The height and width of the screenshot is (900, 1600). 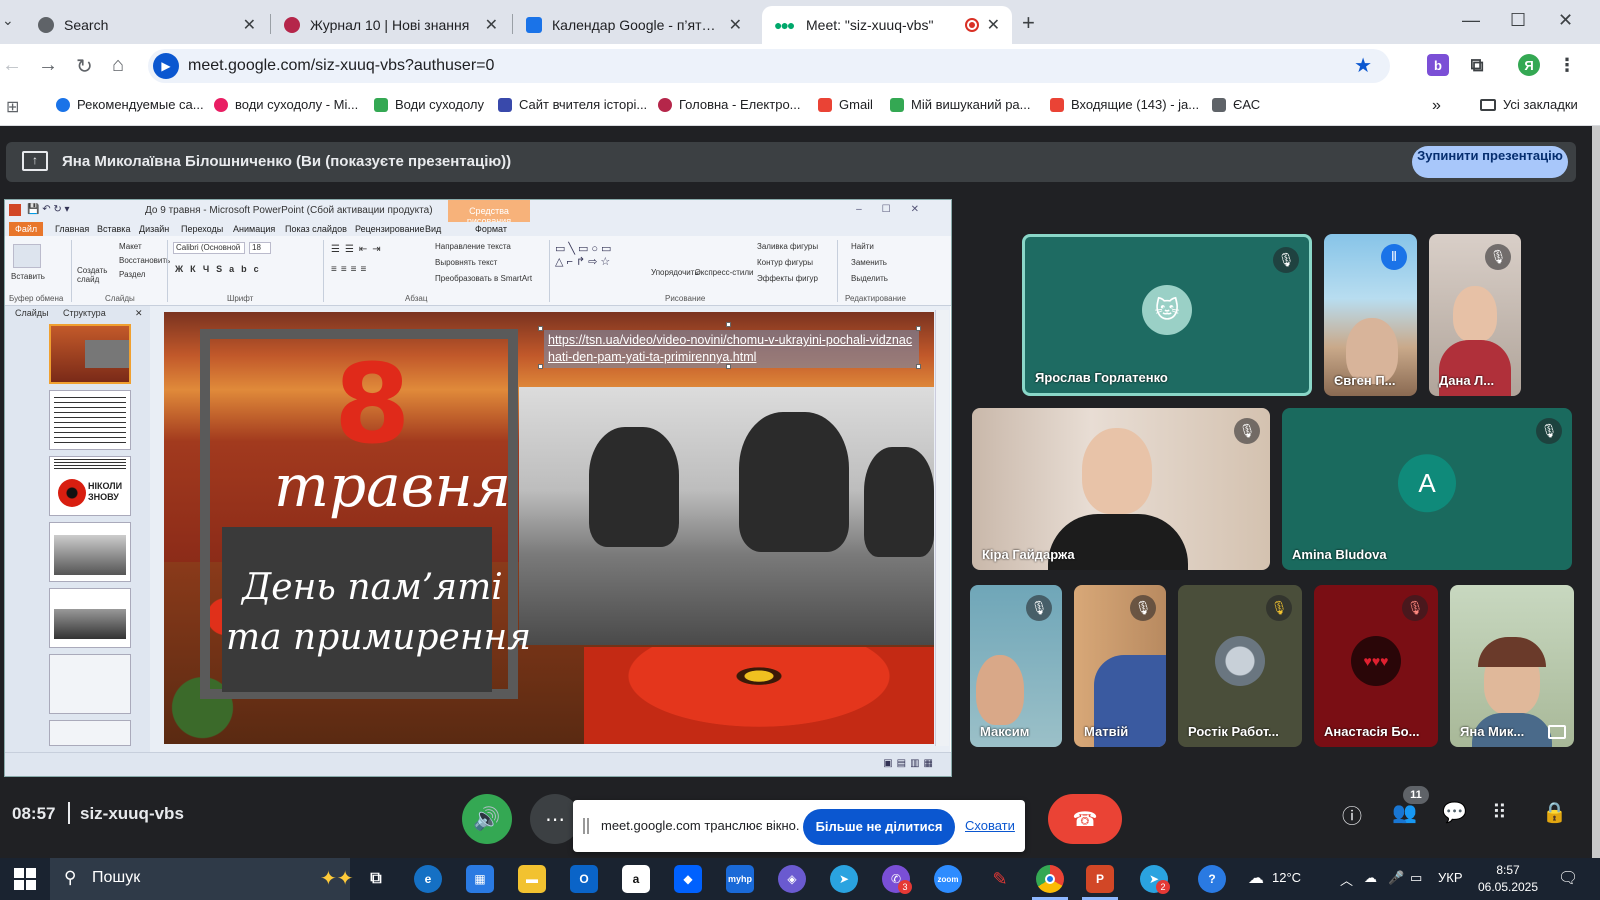 I want to click on participant-tile-1: 🐱 🎙 Ярослав Горлатенко, so click(x=1167, y=315).